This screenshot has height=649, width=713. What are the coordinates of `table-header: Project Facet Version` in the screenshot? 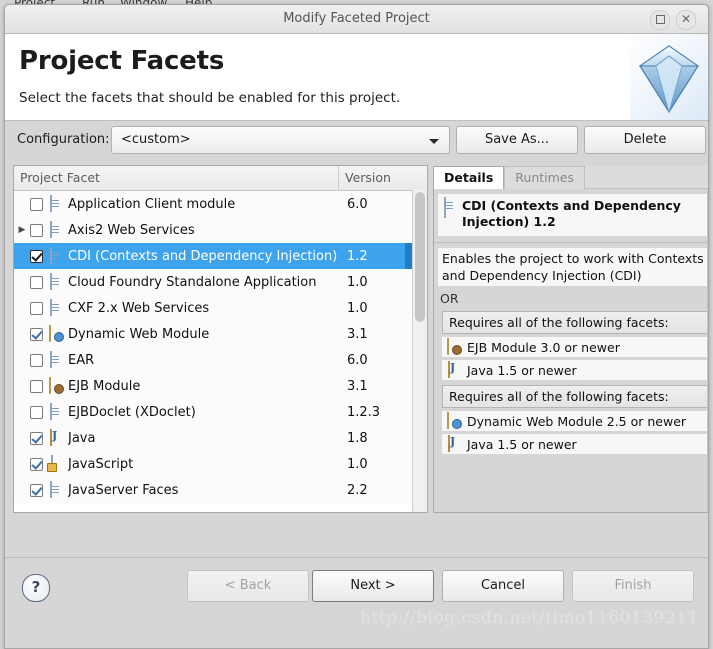 It's located at (220, 178).